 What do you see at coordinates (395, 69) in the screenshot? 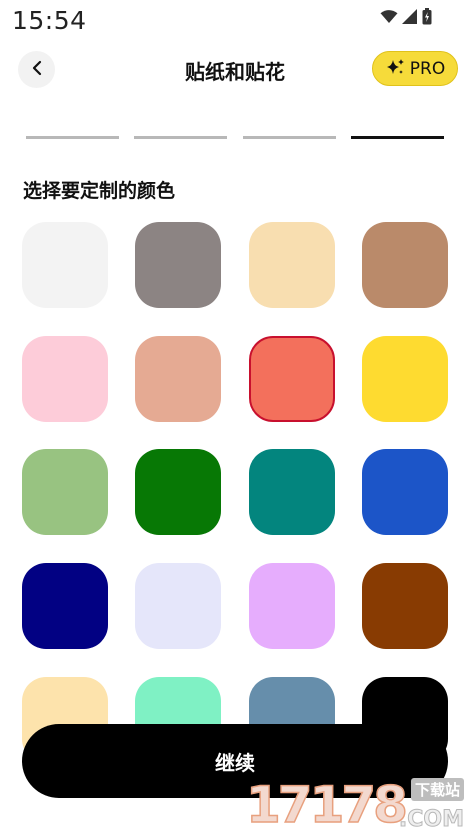
I see `sparkle-icon` at bounding box center [395, 69].